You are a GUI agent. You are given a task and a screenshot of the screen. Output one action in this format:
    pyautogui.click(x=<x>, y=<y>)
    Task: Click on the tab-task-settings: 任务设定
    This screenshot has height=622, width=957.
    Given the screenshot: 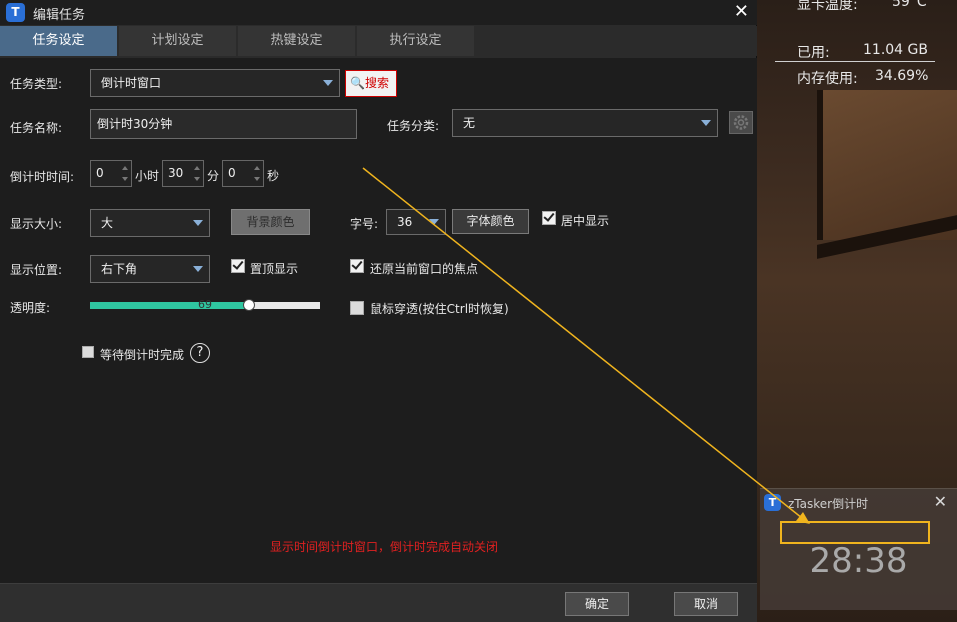 What is the action you would take?
    pyautogui.click(x=59, y=41)
    